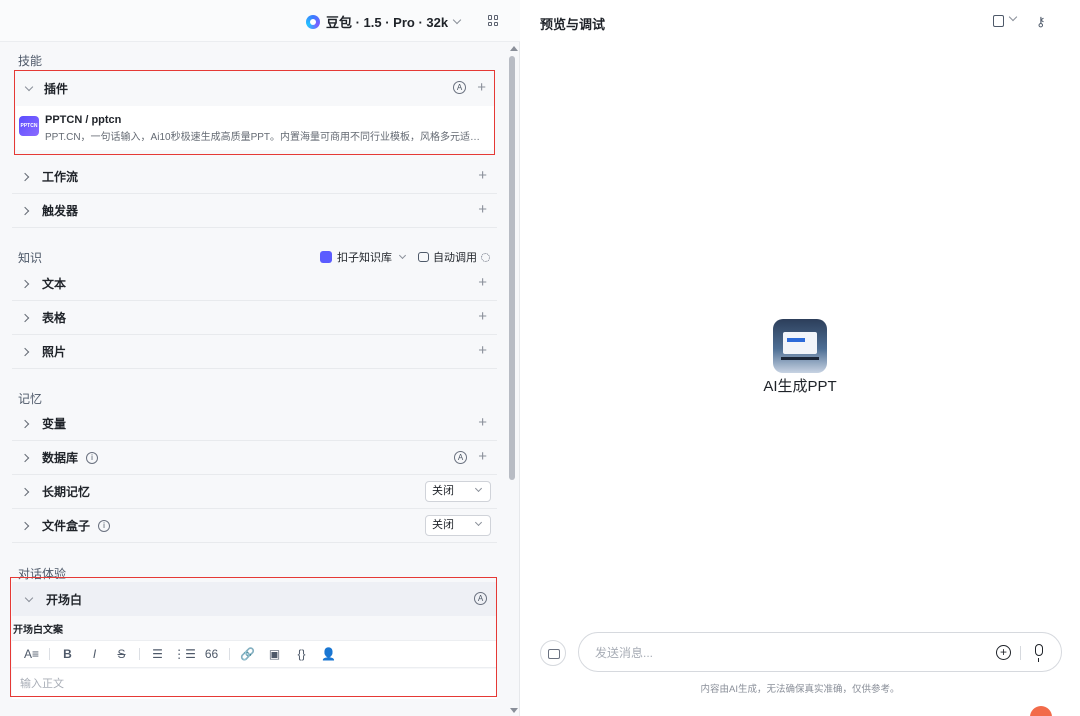 This screenshot has width=1080, height=716. What do you see at coordinates (1041, 711) in the screenshot?
I see `floating-assistant-button` at bounding box center [1041, 711].